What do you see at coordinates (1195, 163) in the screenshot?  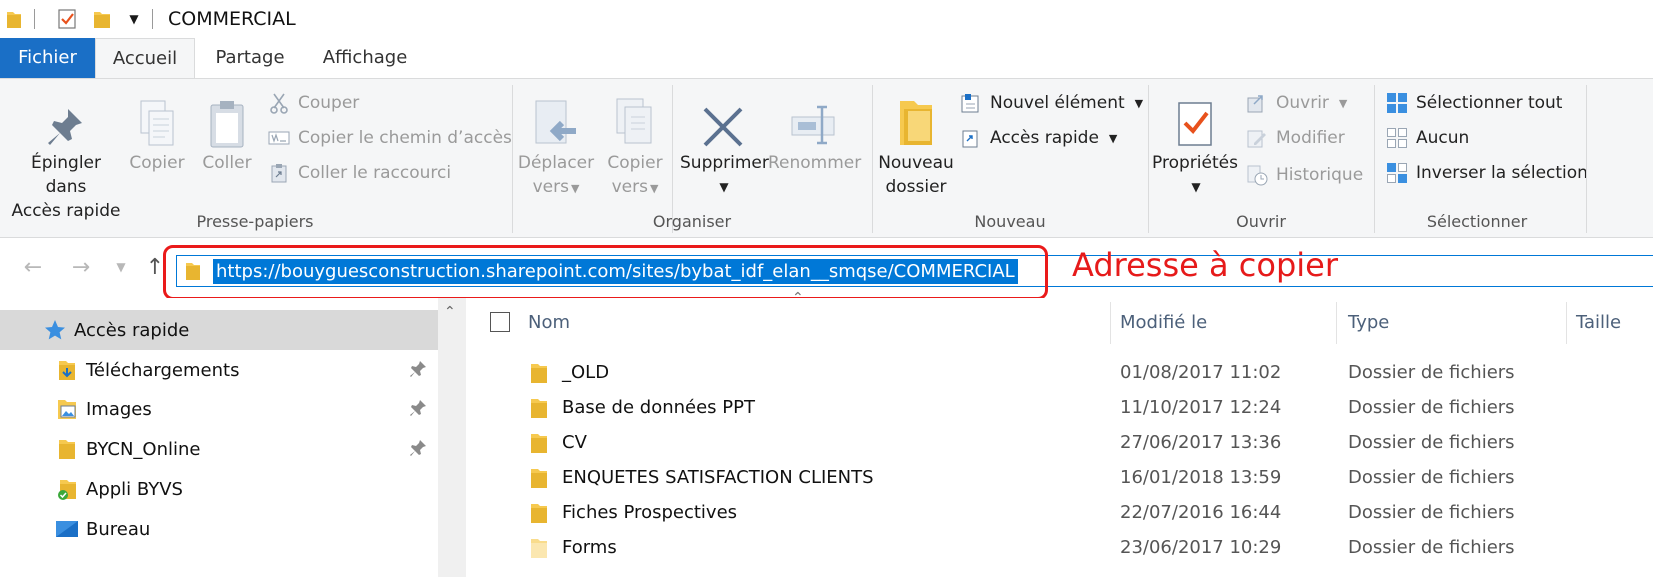 I see `properties-label: Propriétés` at bounding box center [1195, 163].